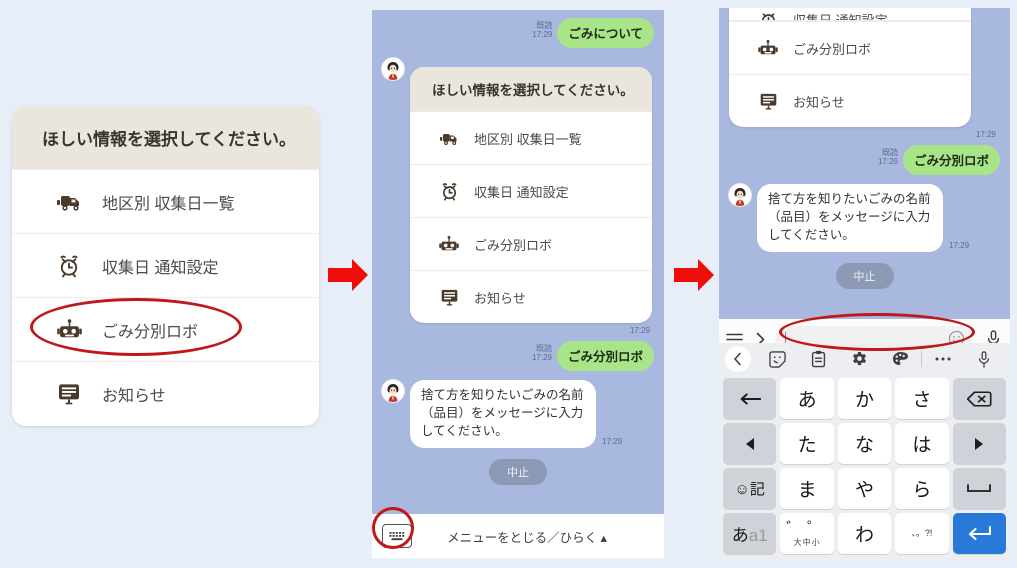 This screenshot has height=568, width=1017. What do you see at coordinates (900, 359) in the screenshot?
I see `palette-icon` at bounding box center [900, 359].